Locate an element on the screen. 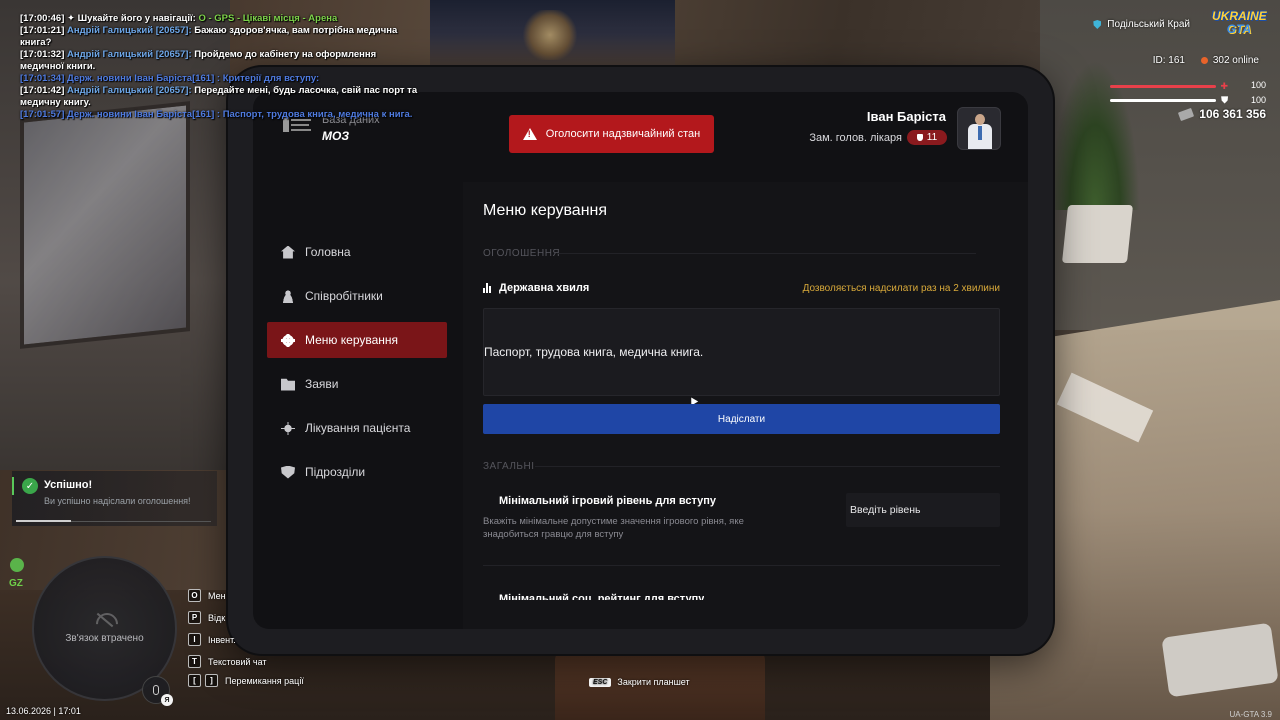 Image resolution: width=1280 pixels, height=720 pixels. region-indicator: Подільський Край is located at coordinates (1141, 24).